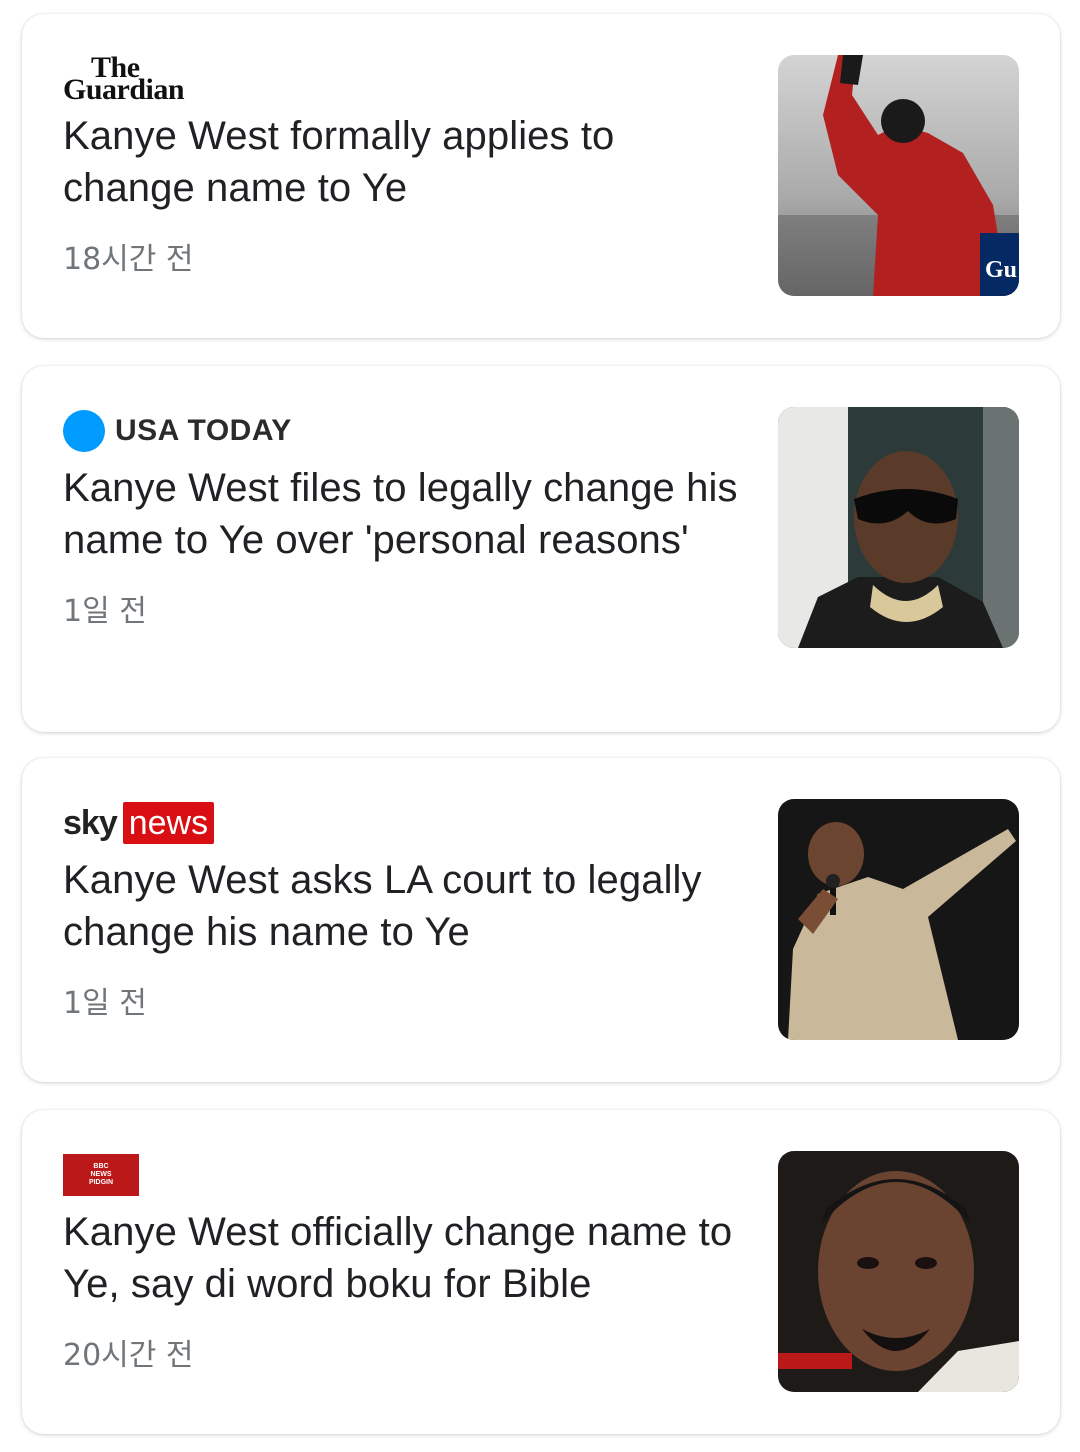 The width and height of the screenshot is (1080, 1452). I want to click on photo-portrait-closeup-icon, so click(898, 1271).